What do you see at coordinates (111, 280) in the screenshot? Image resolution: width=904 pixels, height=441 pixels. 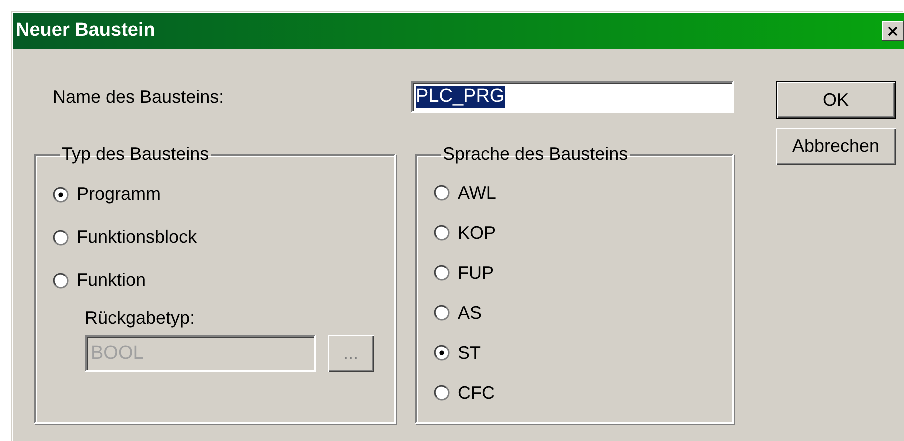 I see `option-label: Funktion` at bounding box center [111, 280].